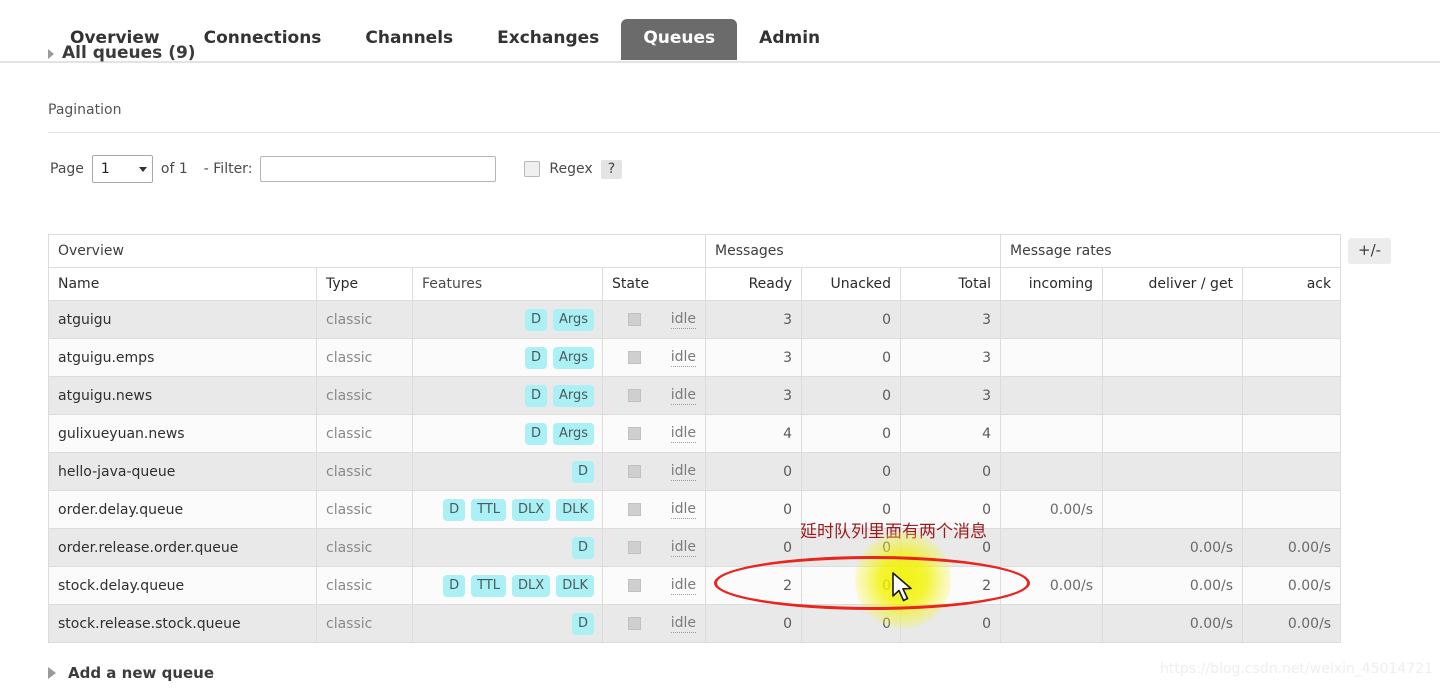 The image size is (1440, 689). What do you see at coordinates (531, 585) in the screenshot?
I see `feature-tag-dlx: DLX` at bounding box center [531, 585].